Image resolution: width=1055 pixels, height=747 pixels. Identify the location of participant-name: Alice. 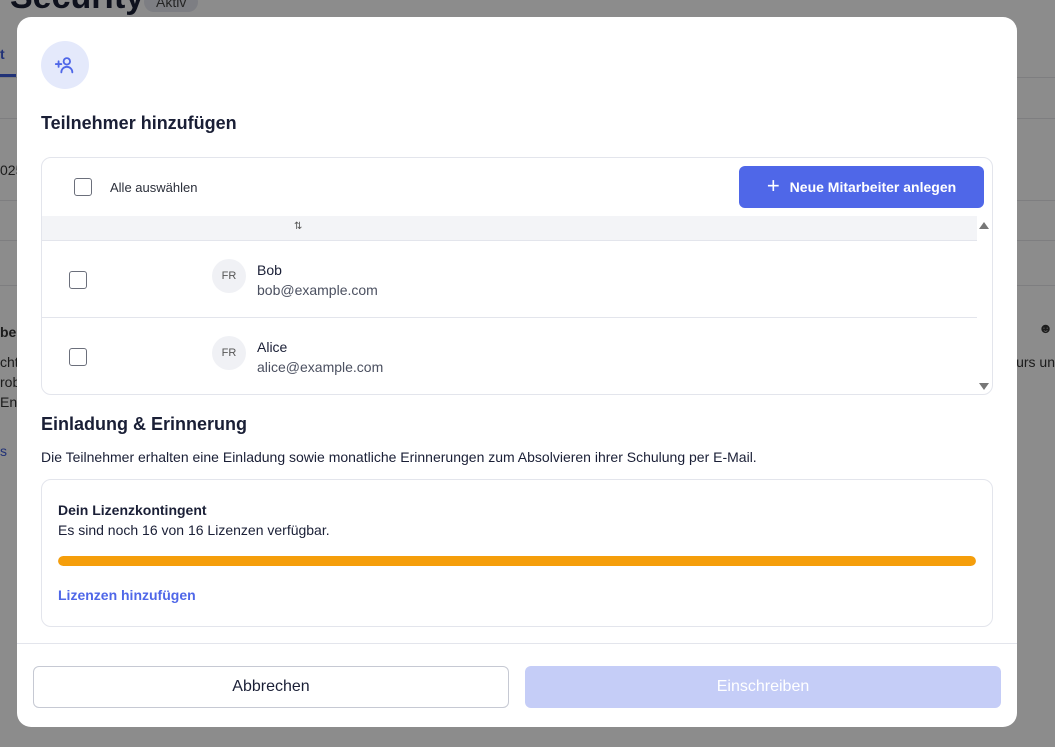
(272, 347).